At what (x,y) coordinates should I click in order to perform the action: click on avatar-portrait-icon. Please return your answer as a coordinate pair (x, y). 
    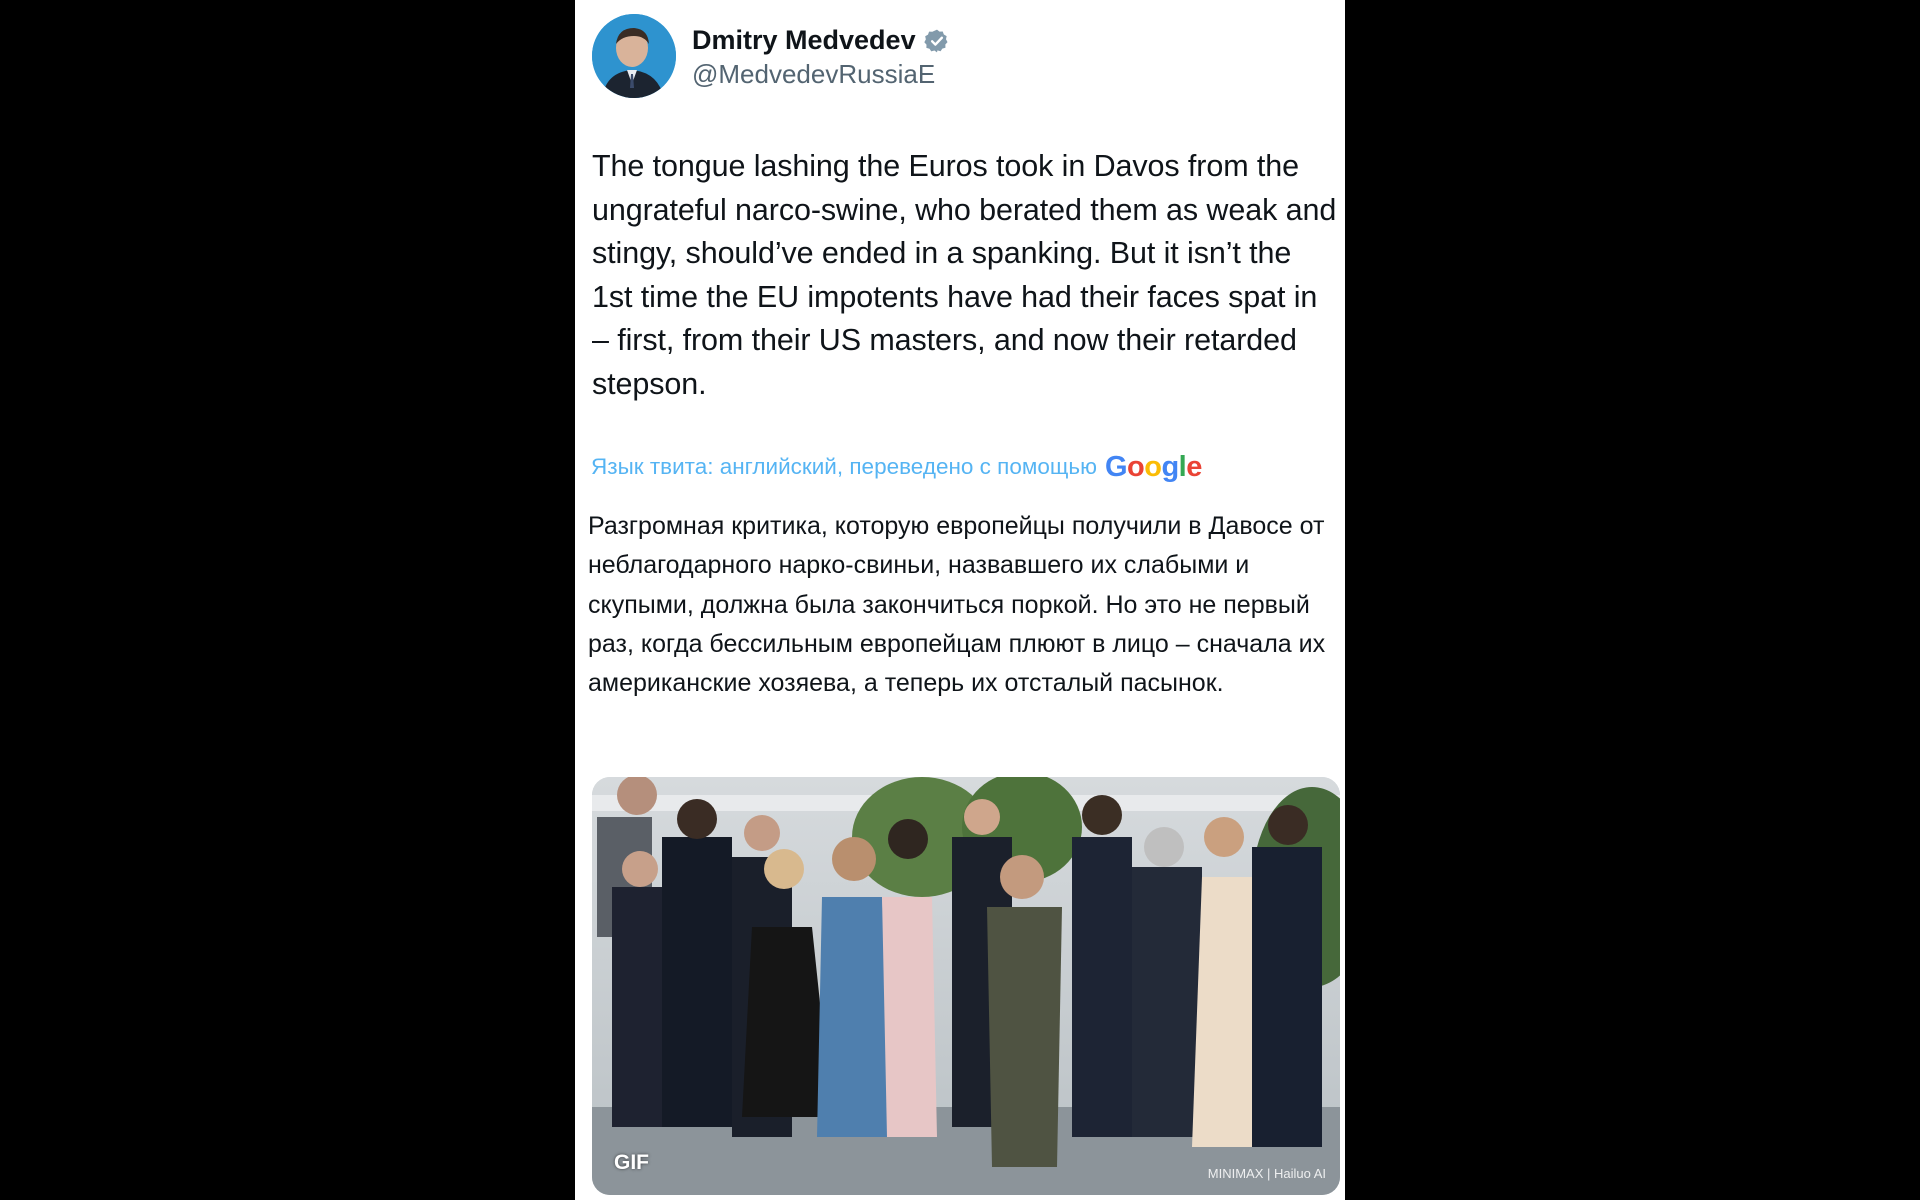
    Looking at the image, I should click on (634, 56).